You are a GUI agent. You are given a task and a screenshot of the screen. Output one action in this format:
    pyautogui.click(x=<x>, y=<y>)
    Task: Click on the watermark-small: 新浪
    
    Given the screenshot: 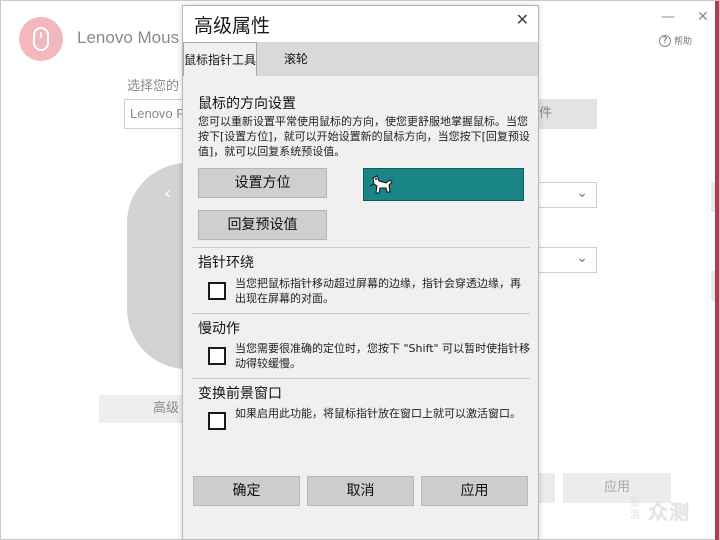 What is the action you would take?
    pyautogui.click(x=635, y=509)
    